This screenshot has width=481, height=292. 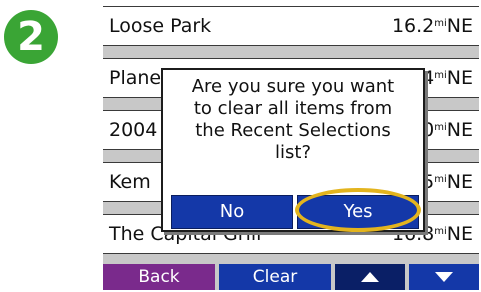 What do you see at coordinates (160, 26) in the screenshot?
I see `list-item-name: Loose Park` at bounding box center [160, 26].